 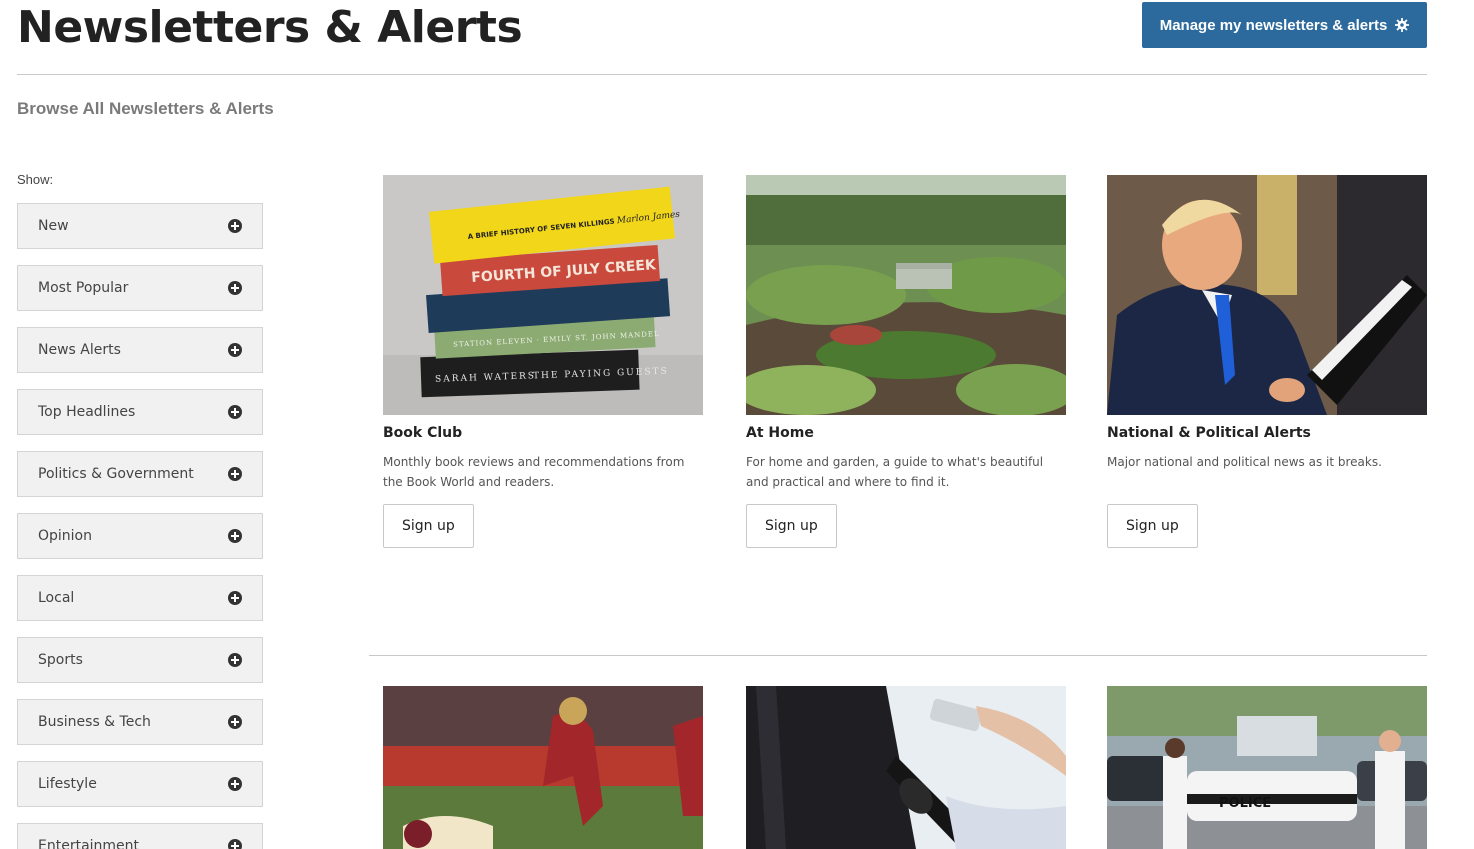 I want to click on filter-politics-government: Politics & Government, so click(x=140, y=474).